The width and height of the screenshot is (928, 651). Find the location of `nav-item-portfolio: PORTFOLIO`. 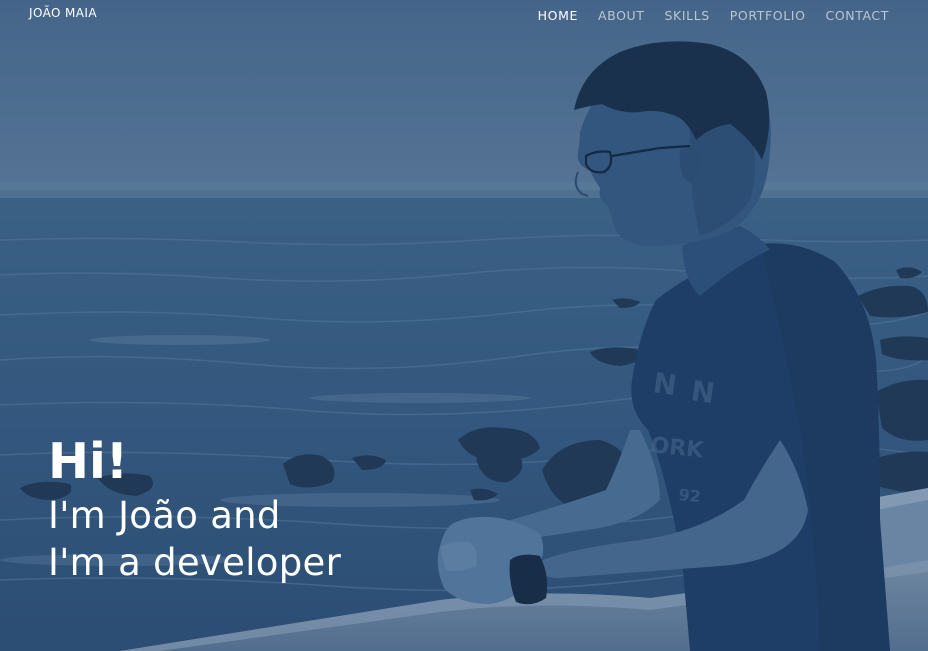

nav-item-portfolio: PORTFOLIO is located at coordinates (768, 14).